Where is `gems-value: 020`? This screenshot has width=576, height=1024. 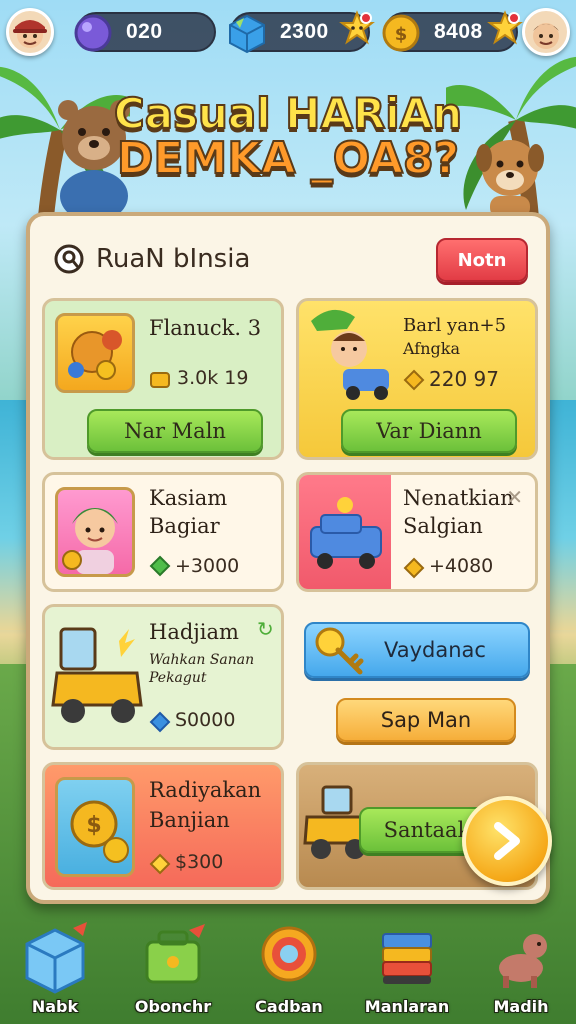
gems-value: 020 is located at coordinates (144, 31).